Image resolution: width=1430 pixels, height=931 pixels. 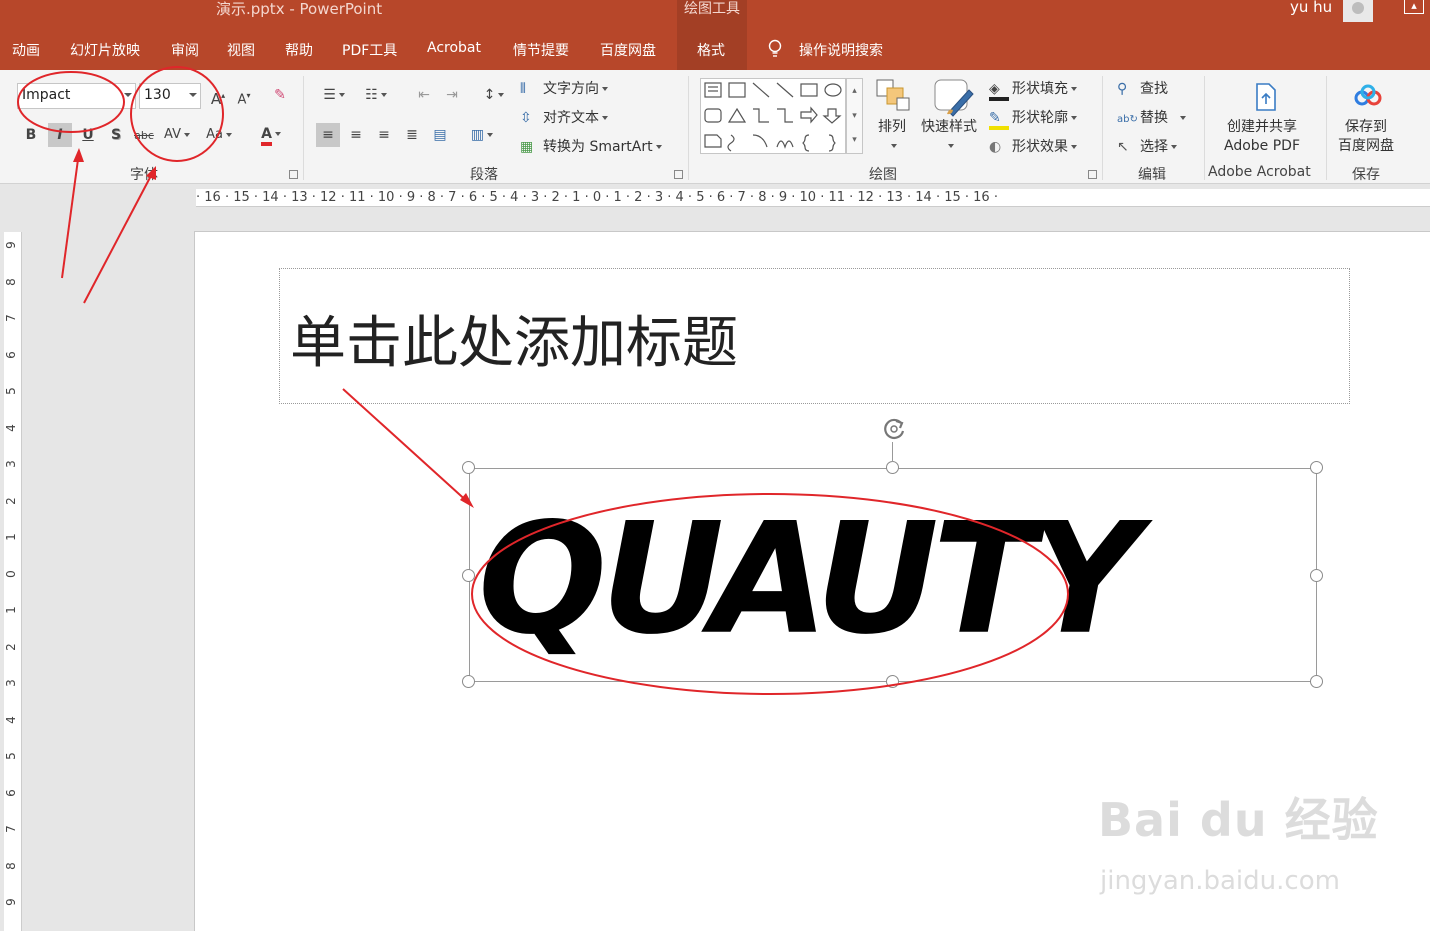 I want to click on tab-baidu-pan: 百度网盘, so click(x=628, y=50).